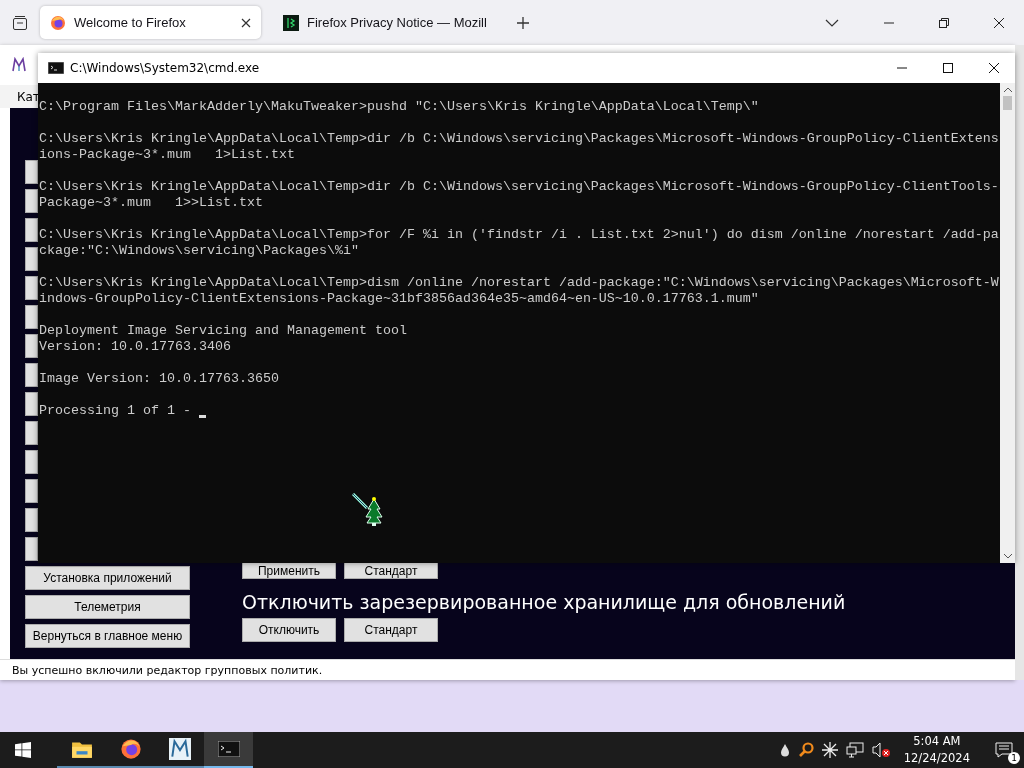 This screenshot has height=768, width=1024. What do you see at coordinates (20, 22) in the screenshot?
I see `tab-list-icon` at bounding box center [20, 22].